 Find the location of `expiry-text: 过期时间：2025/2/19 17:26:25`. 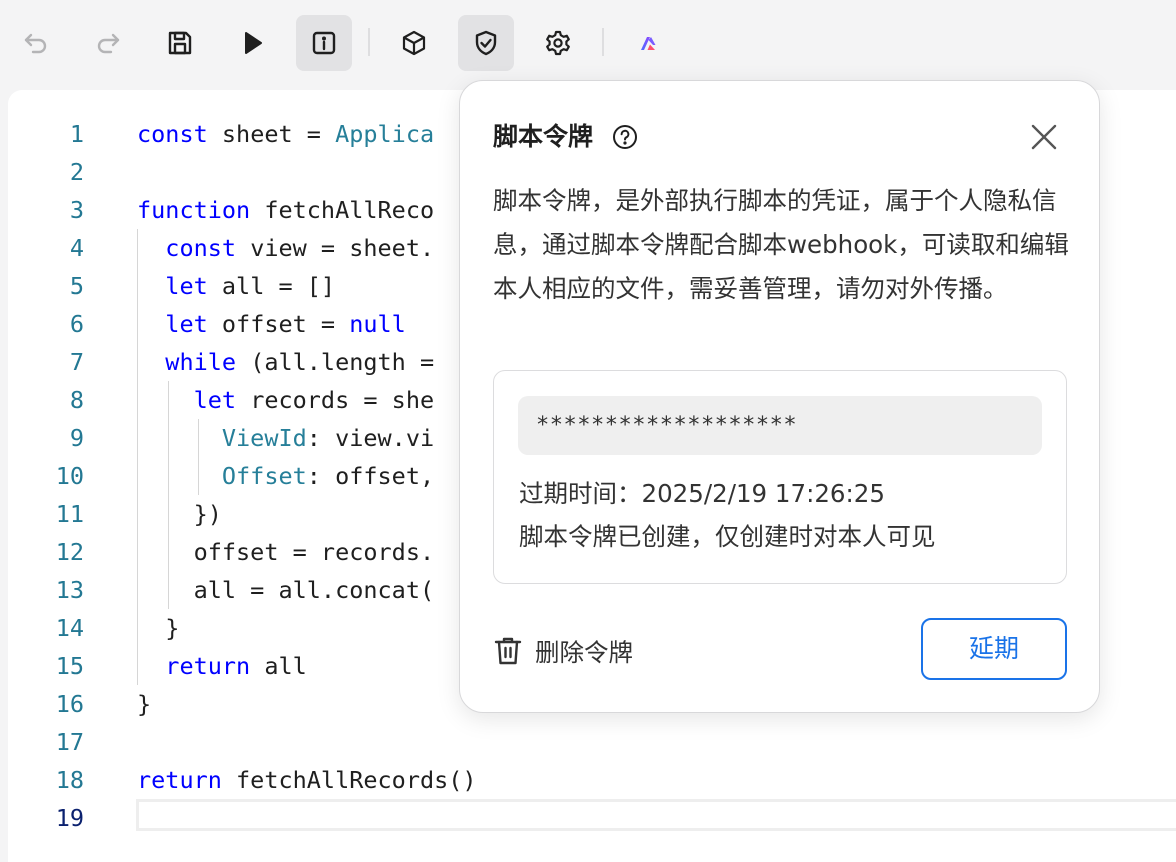

expiry-text: 过期时间：2025/2/19 17:26:25 is located at coordinates (702, 493).